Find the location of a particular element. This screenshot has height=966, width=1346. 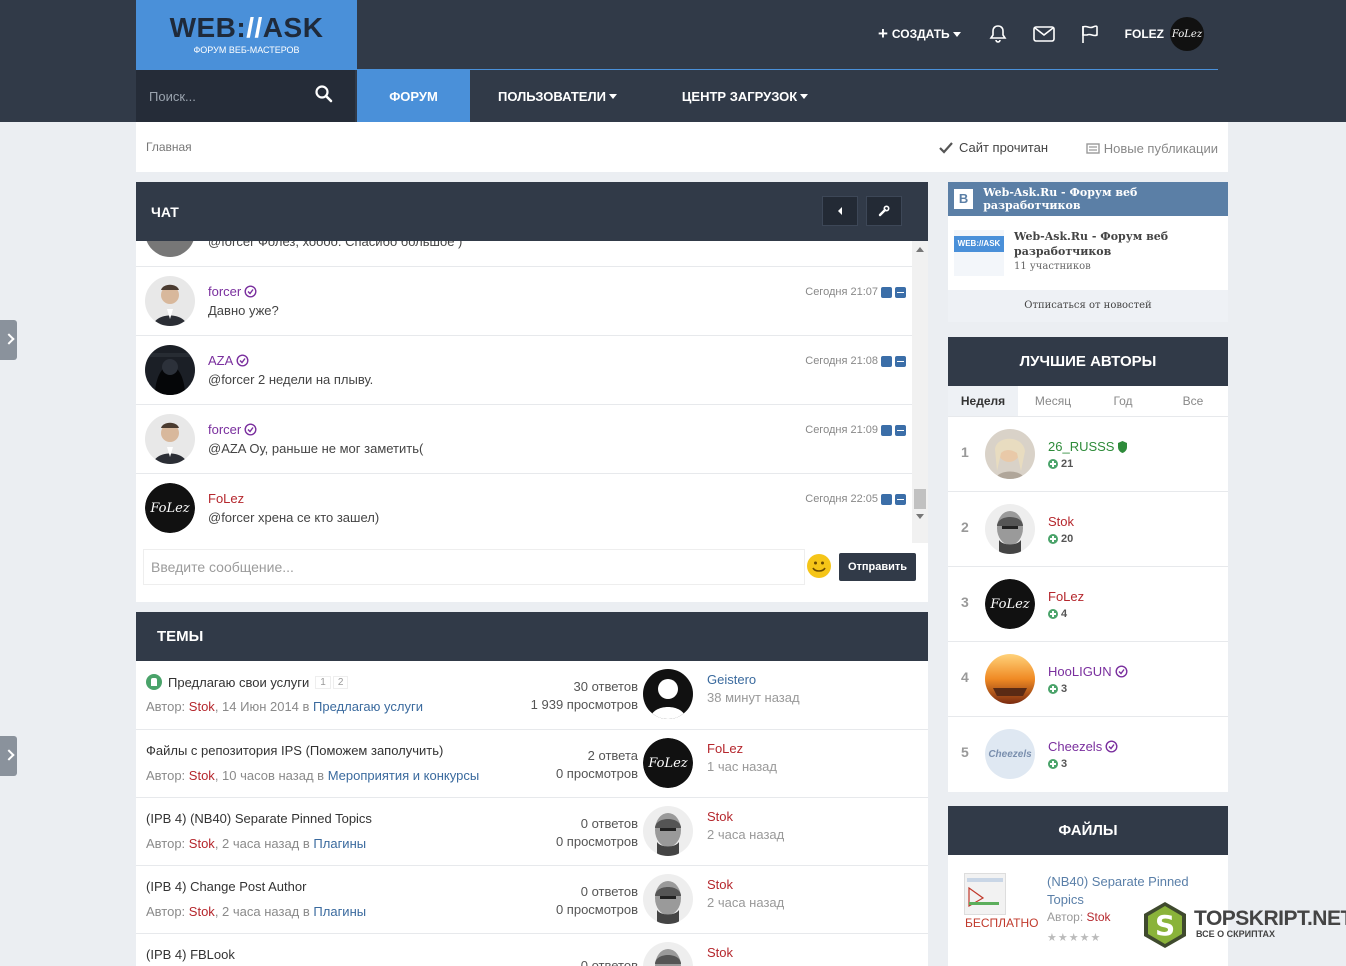

tab-week: Неделя is located at coordinates (983, 401).